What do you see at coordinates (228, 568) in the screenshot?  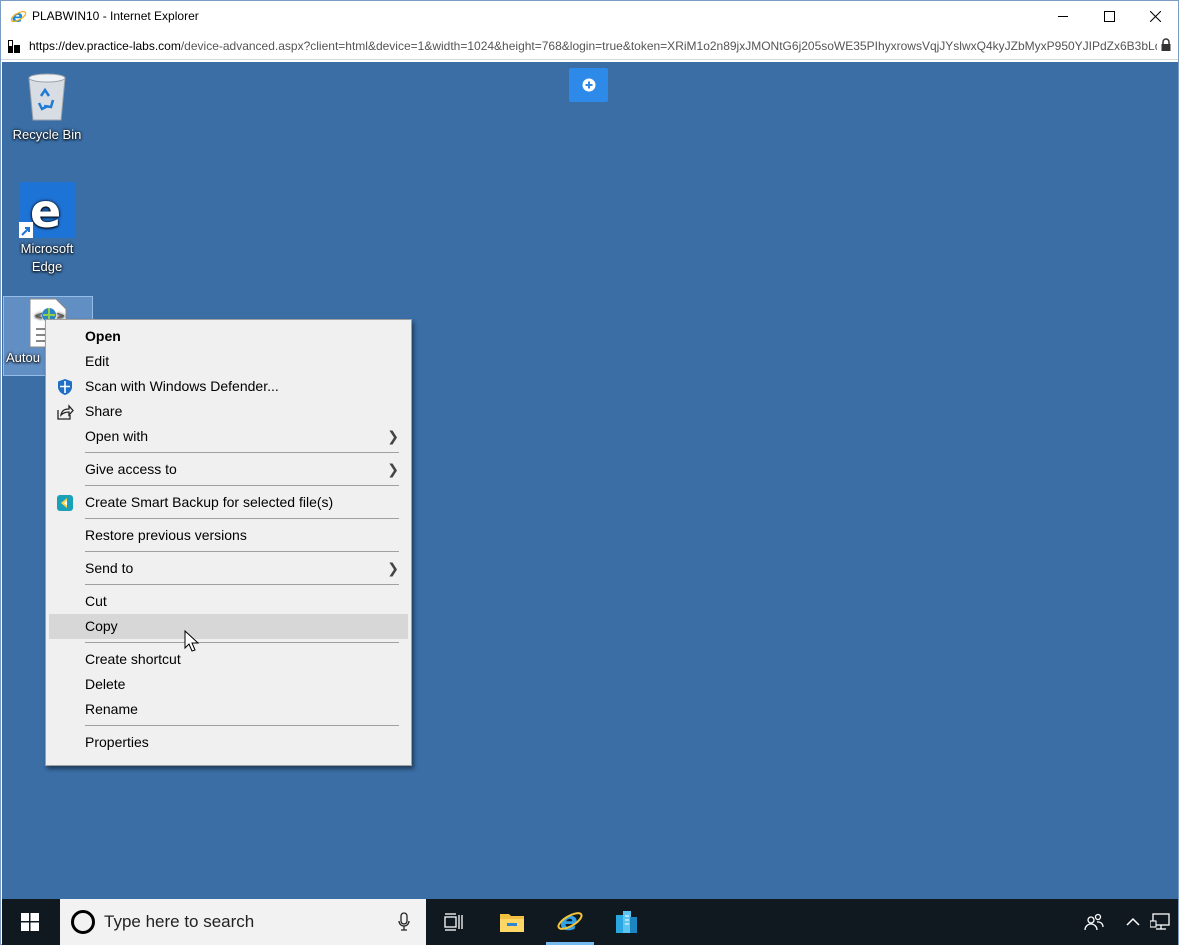 I see `menu-item-send-to: Send to ❯` at bounding box center [228, 568].